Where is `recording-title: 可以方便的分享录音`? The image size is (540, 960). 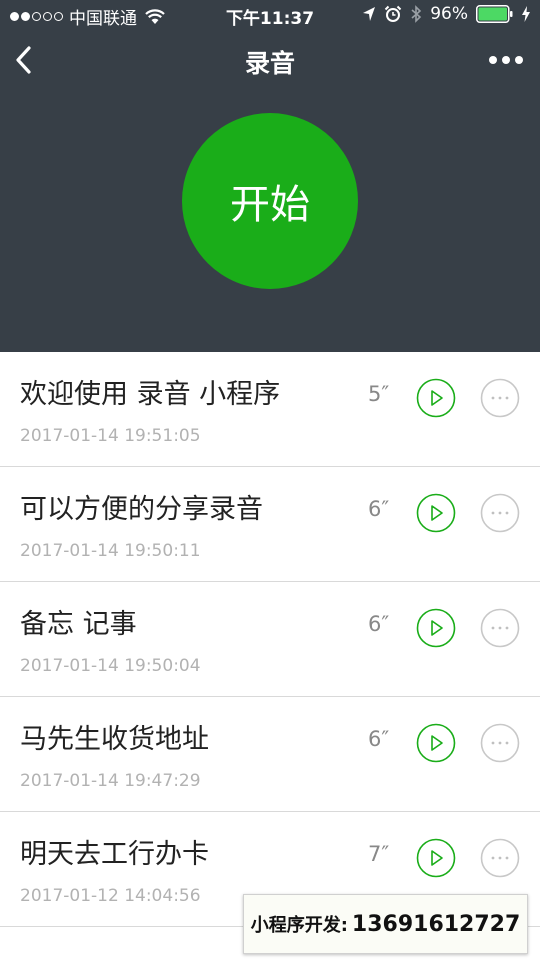 recording-title: 可以方便的分享录音 is located at coordinates (141, 509).